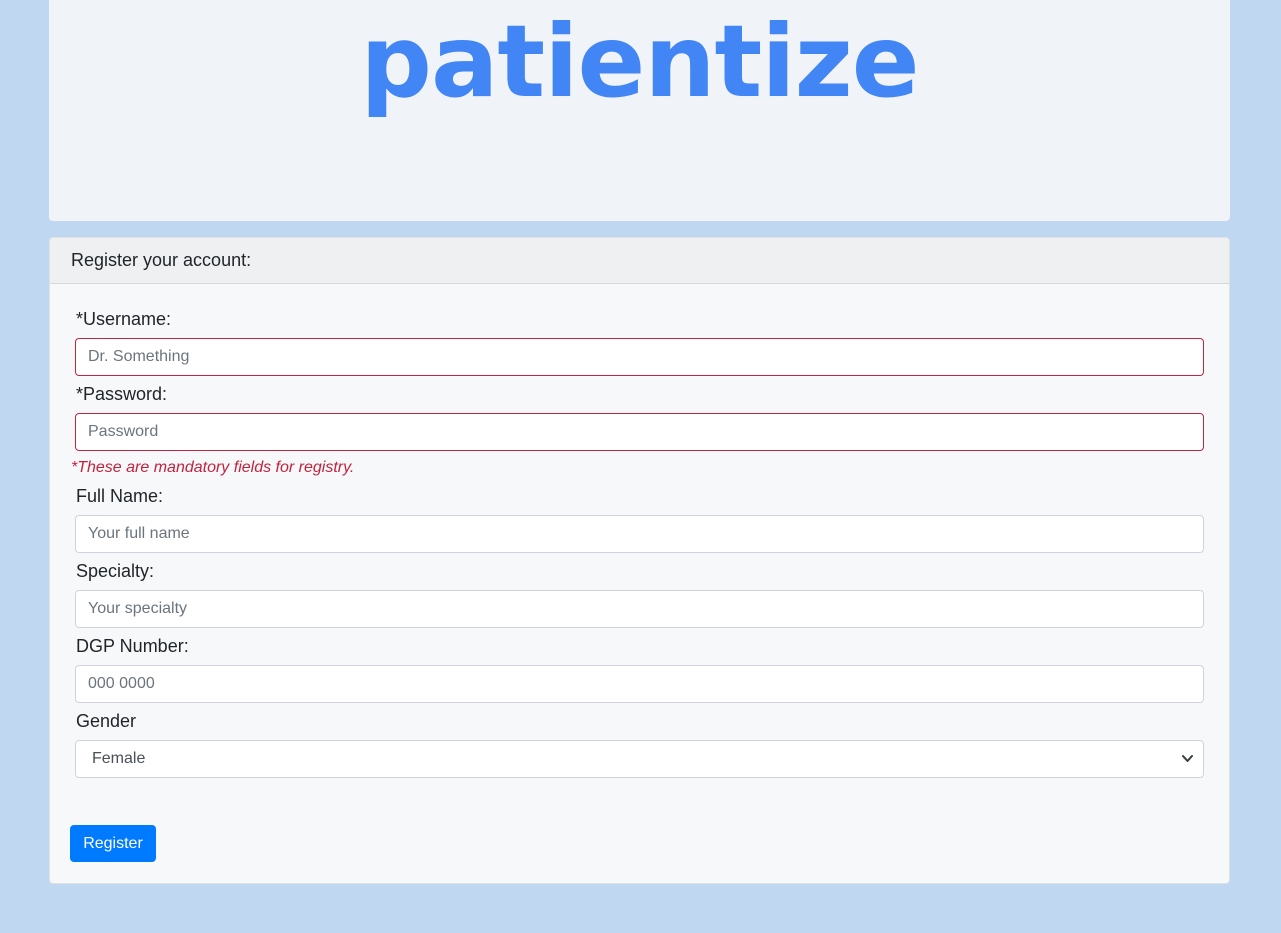  What do you see at coordinates (639, 684) in the screenshot?
I see `dgp-number-input` at bounding box center [639, 684].